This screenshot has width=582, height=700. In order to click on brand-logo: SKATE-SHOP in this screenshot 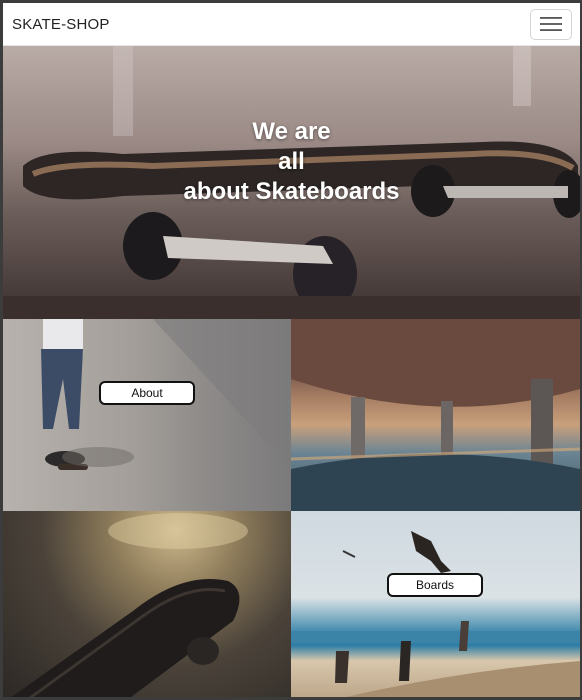, I will do `click(61, 24)`.